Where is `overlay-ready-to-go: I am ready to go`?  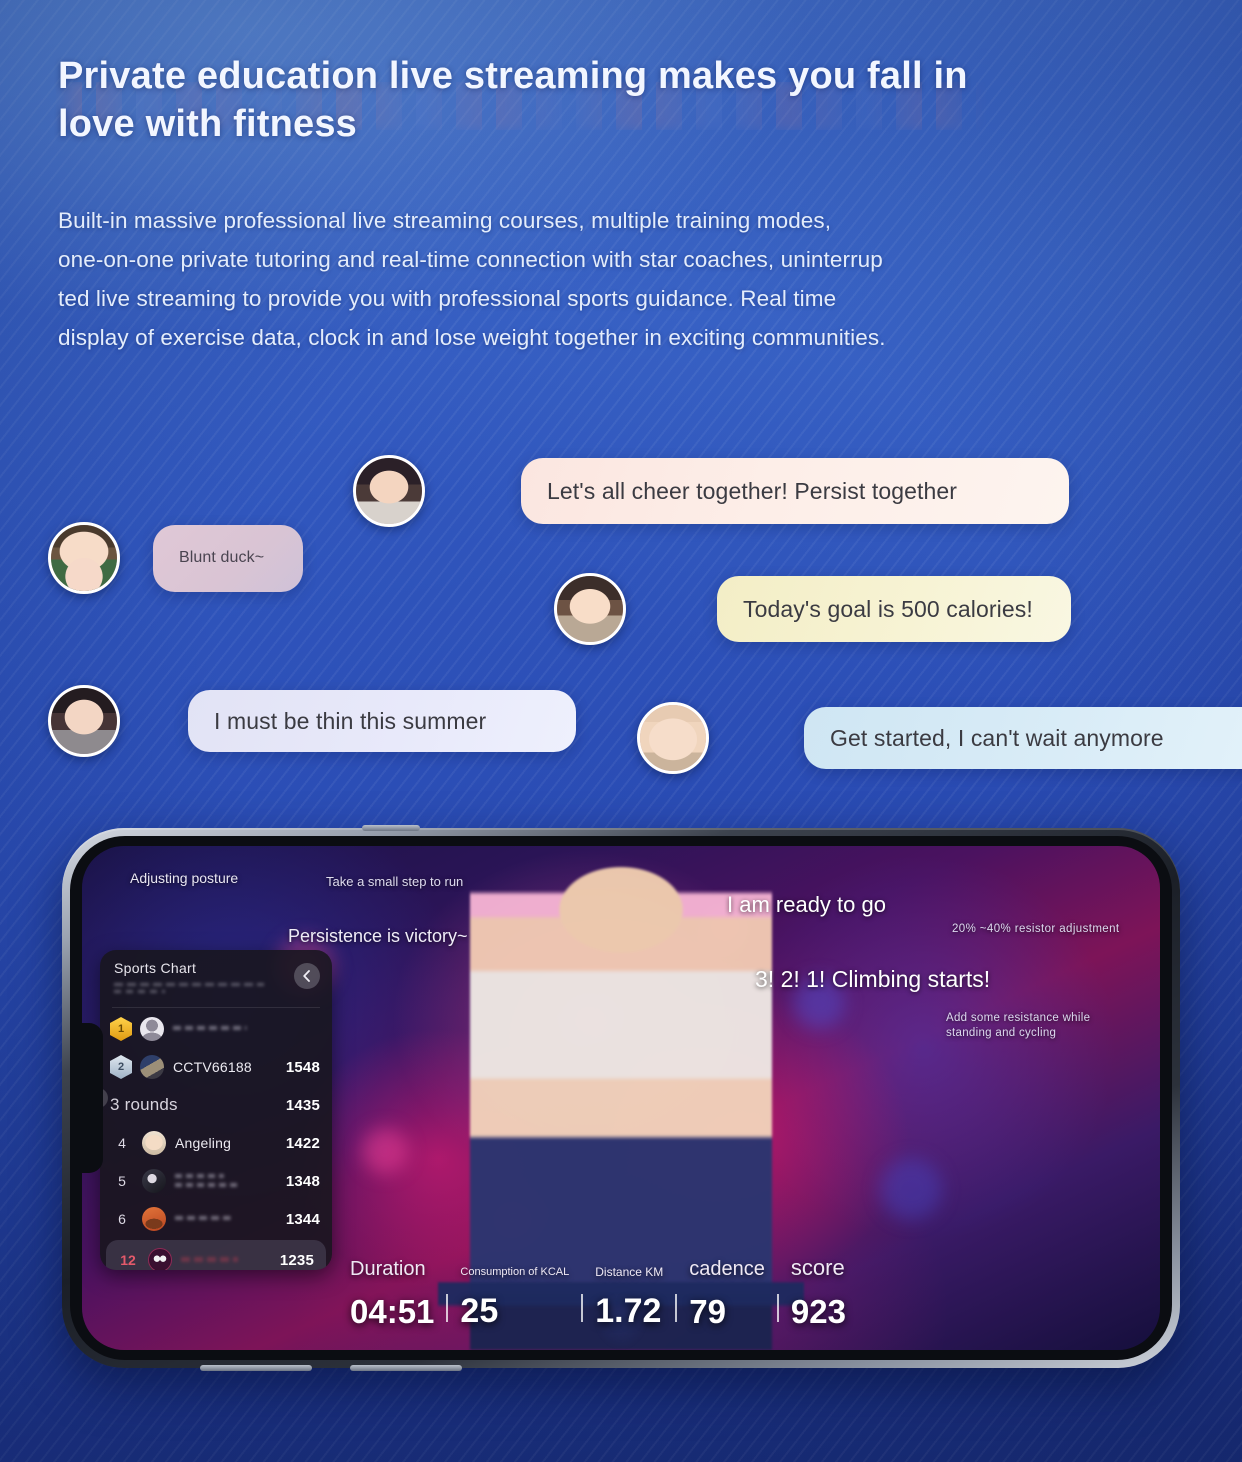
overlay-ready-to-go: I am ready to go is located at coordinates (806, 904).